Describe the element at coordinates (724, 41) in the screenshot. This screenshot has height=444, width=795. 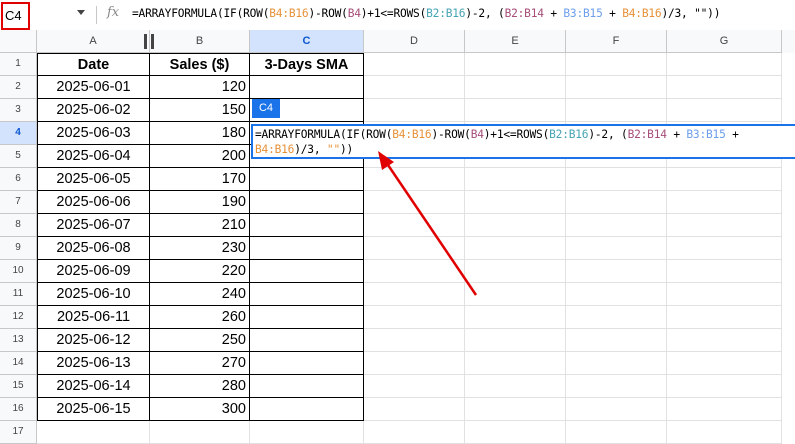
I see `column-header-g: G` at that location.